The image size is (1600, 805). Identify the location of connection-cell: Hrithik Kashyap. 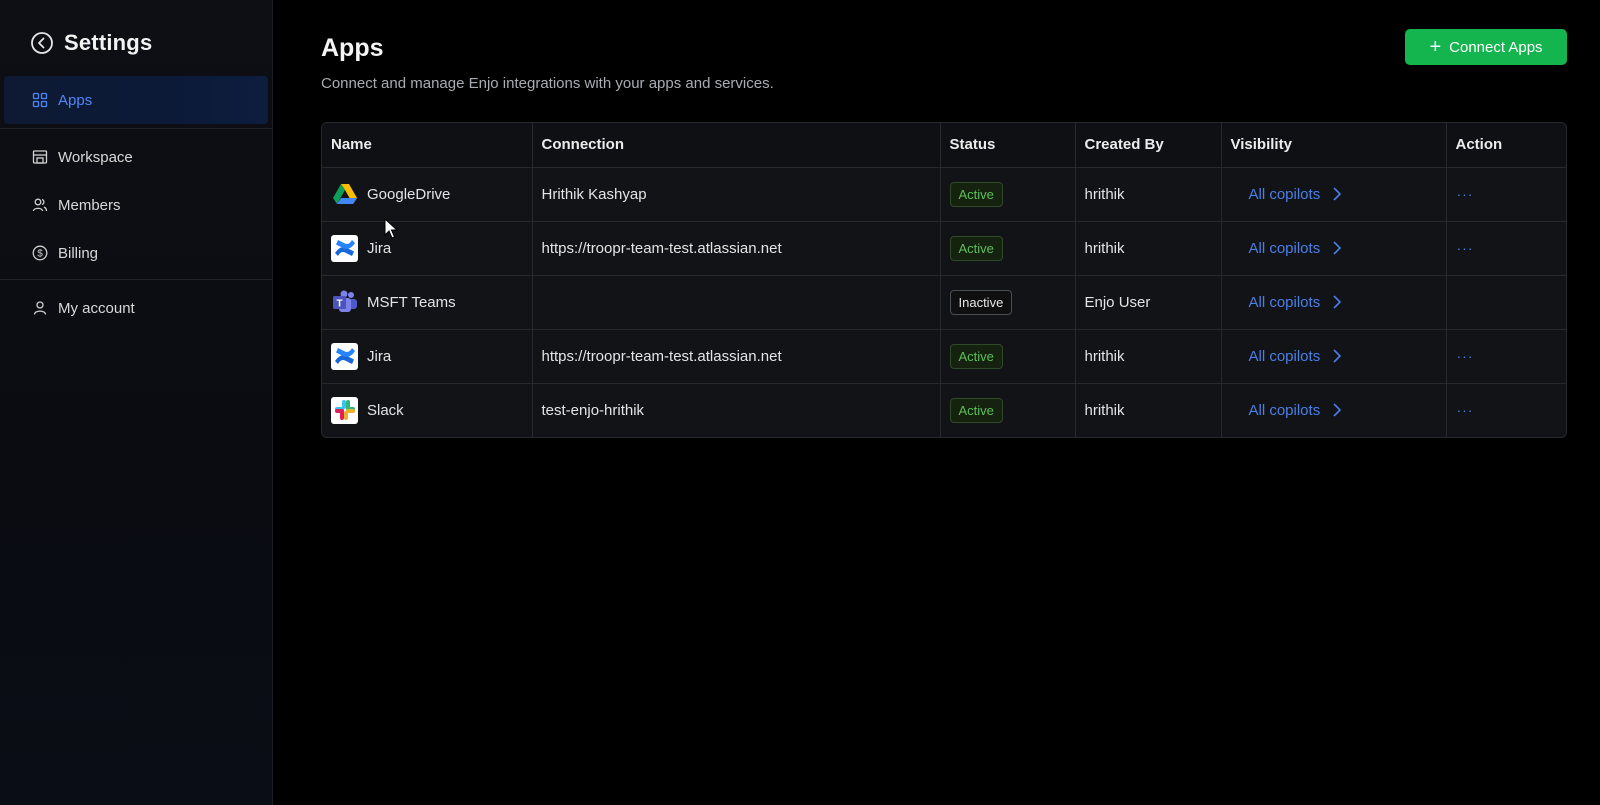
(736, 194).